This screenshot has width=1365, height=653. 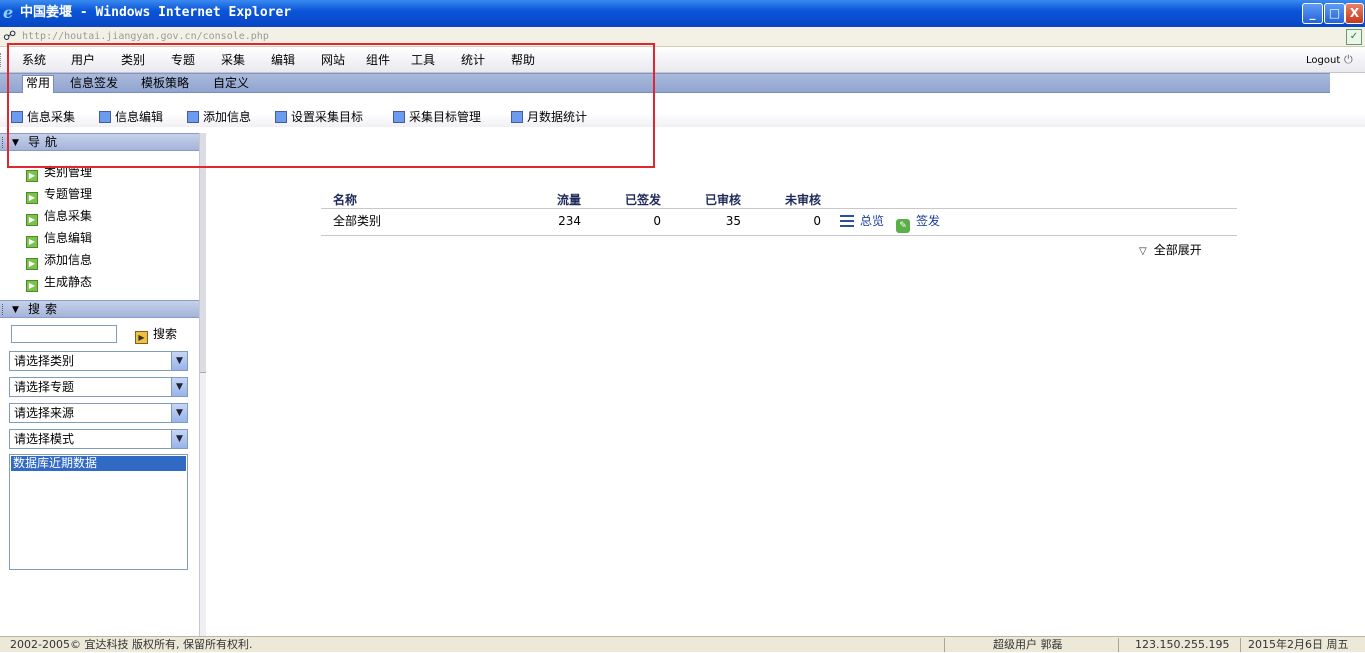 I want to click on column-header-traffic: 流量, so click(x=568, y=200).